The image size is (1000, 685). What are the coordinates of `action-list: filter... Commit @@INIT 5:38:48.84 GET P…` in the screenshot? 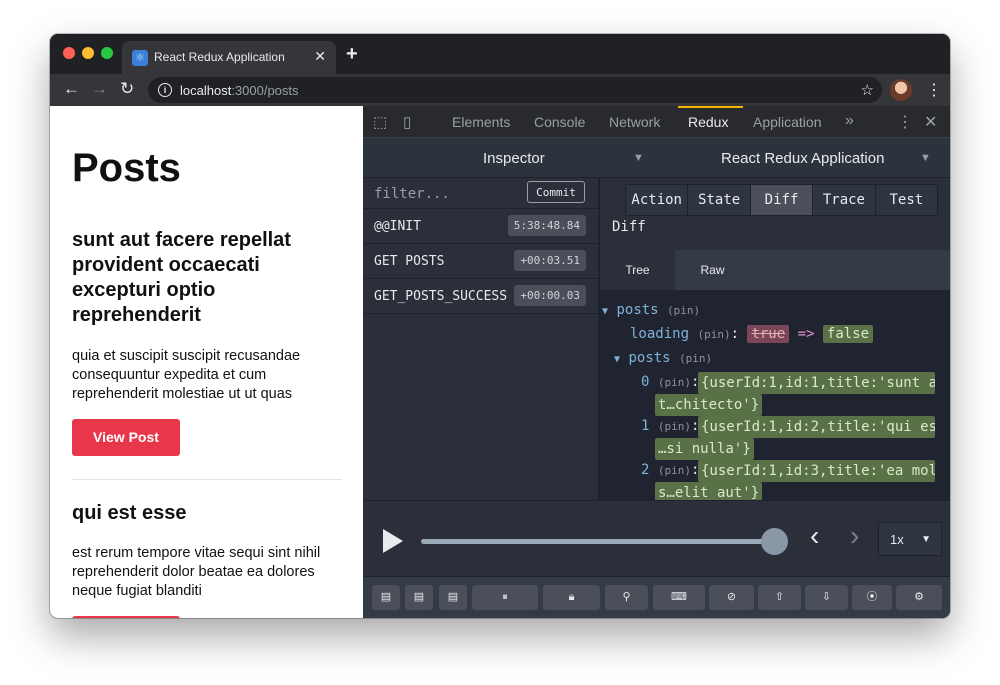 It's located at (481, 339).